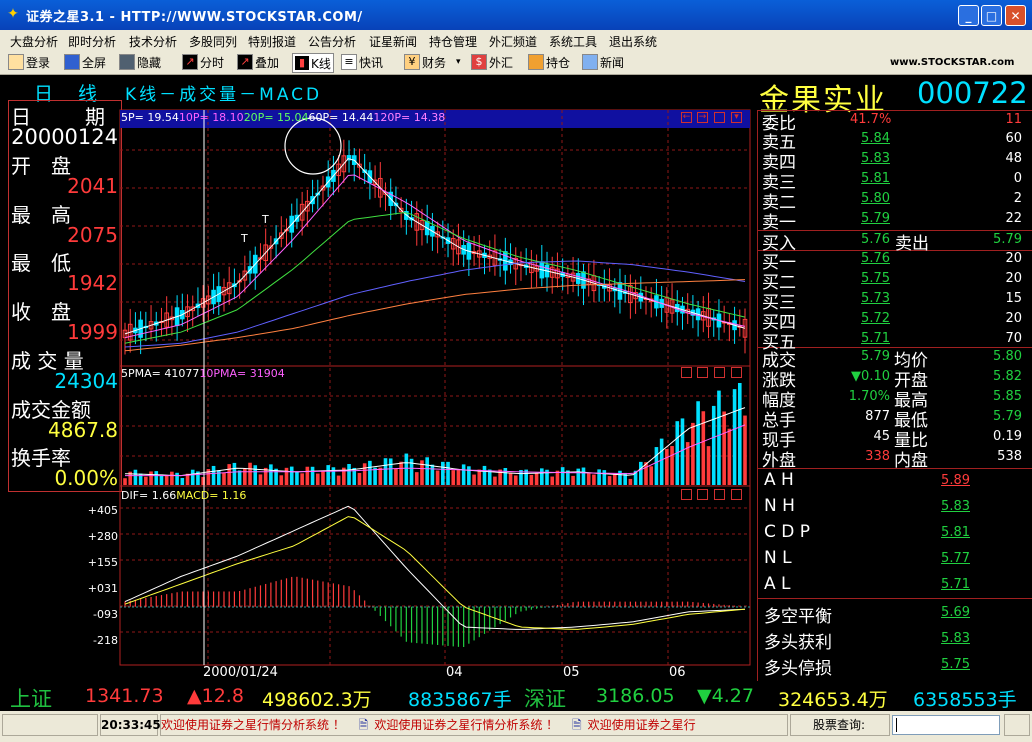  What do you see at coordinates (872, 178) in the screenshot?
I see `sell-price: 5.81` at bounding box center [872, 178].